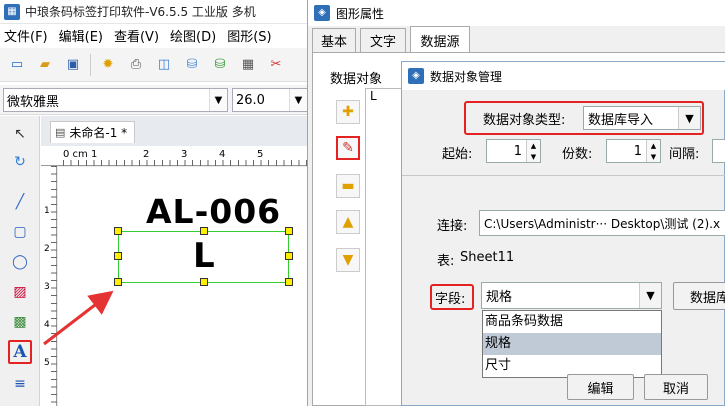 The height and width of the screenshot is (406, 725). Describe the element at coordinates (115, 100) in the screenshot. I see `font-family-select: 微软雅黑 ▼` at that location.